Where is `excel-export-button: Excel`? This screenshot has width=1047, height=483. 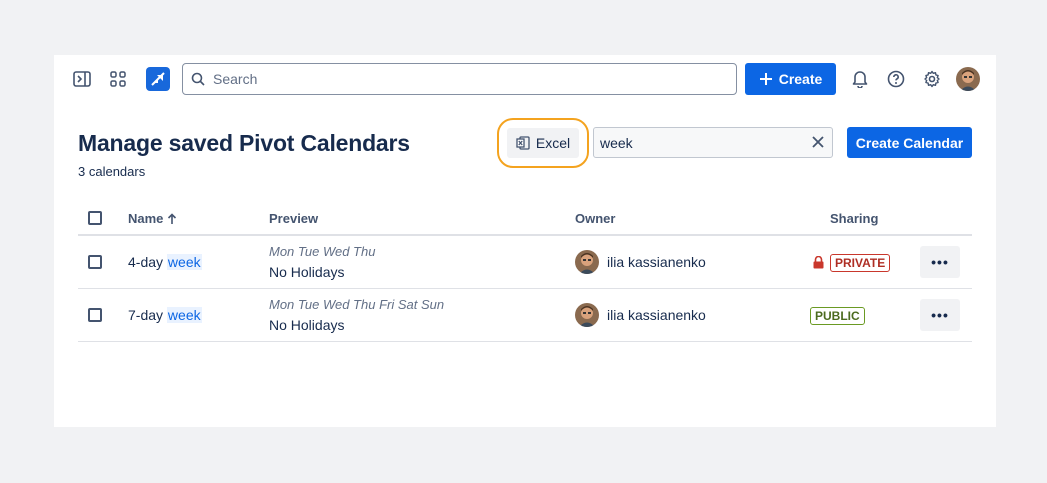 excel-export-button: Excel is located at coordinates (543, 143).